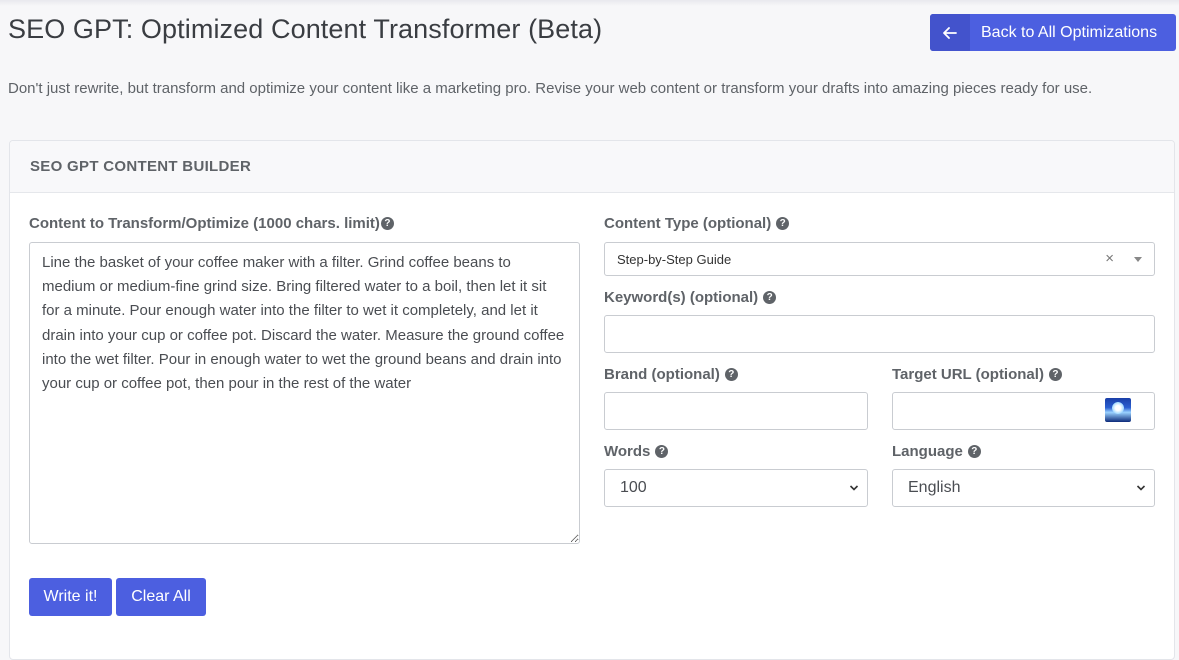 Image resolution: width=1179 pixels, height=660 pixels. I want to click on back-button-label: Back to All Optimizations, so click(1069, 32).